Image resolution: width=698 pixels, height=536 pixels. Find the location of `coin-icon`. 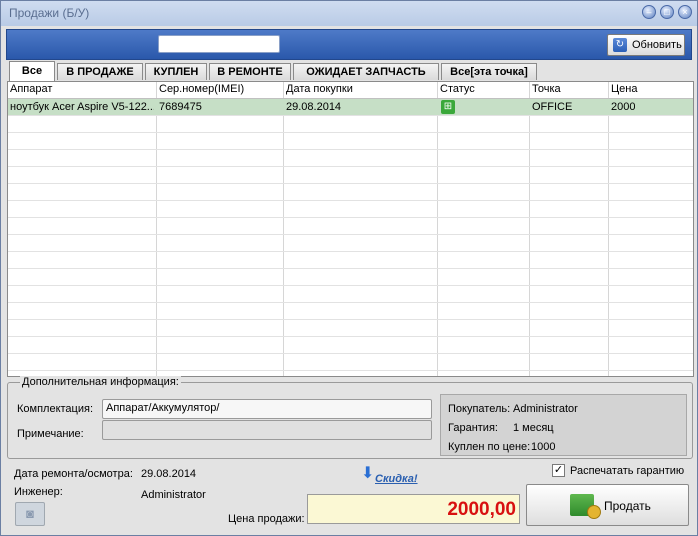

coin-icon is located at coordinates (594, 512).